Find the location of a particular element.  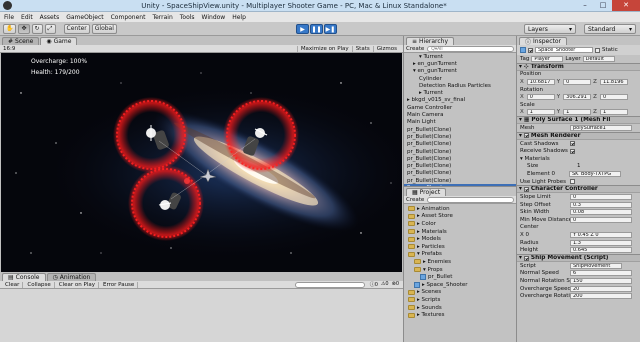

project-item: ▸ Animation is located at coordinates (462, 209).